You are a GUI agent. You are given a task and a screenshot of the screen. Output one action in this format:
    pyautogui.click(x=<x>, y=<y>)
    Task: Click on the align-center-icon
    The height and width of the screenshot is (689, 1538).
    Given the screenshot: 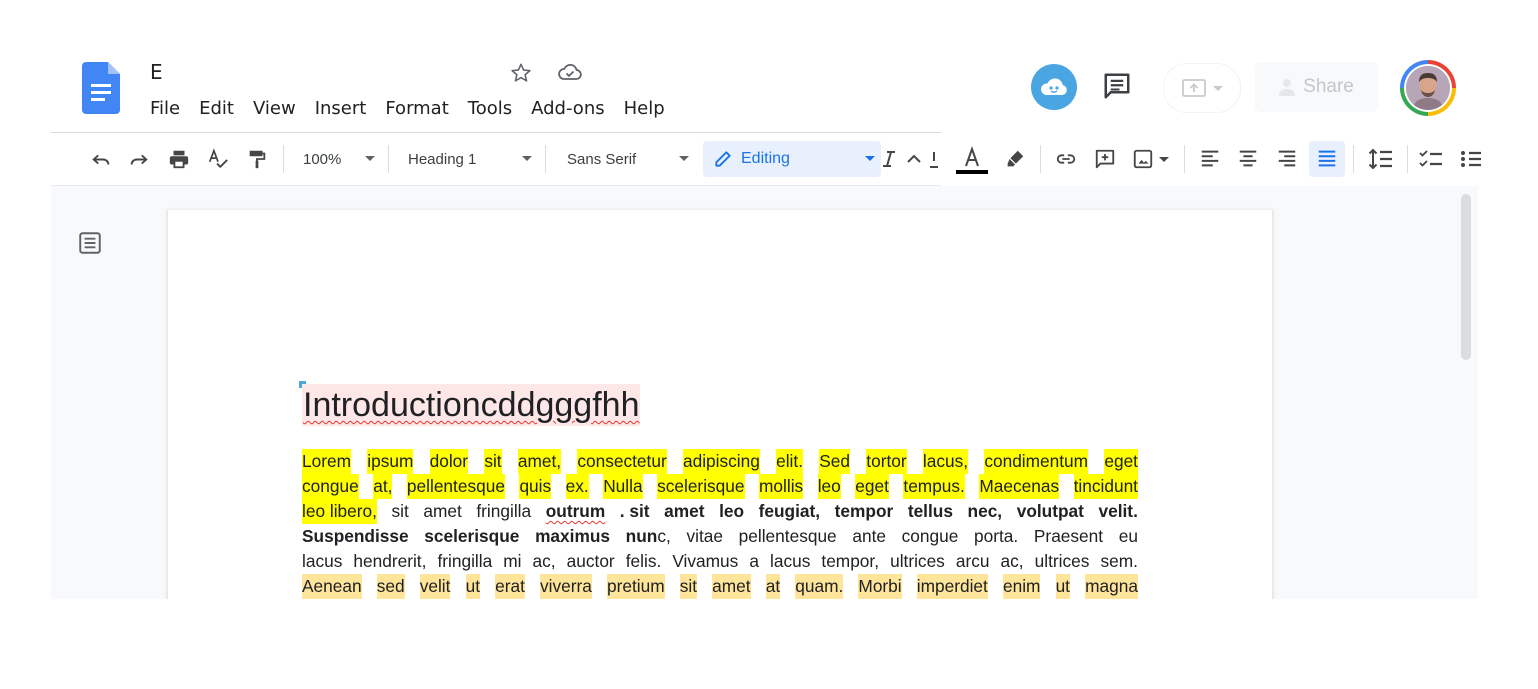 What is the action you would take?
    pyautogui.click(x=1248, y=159)
    